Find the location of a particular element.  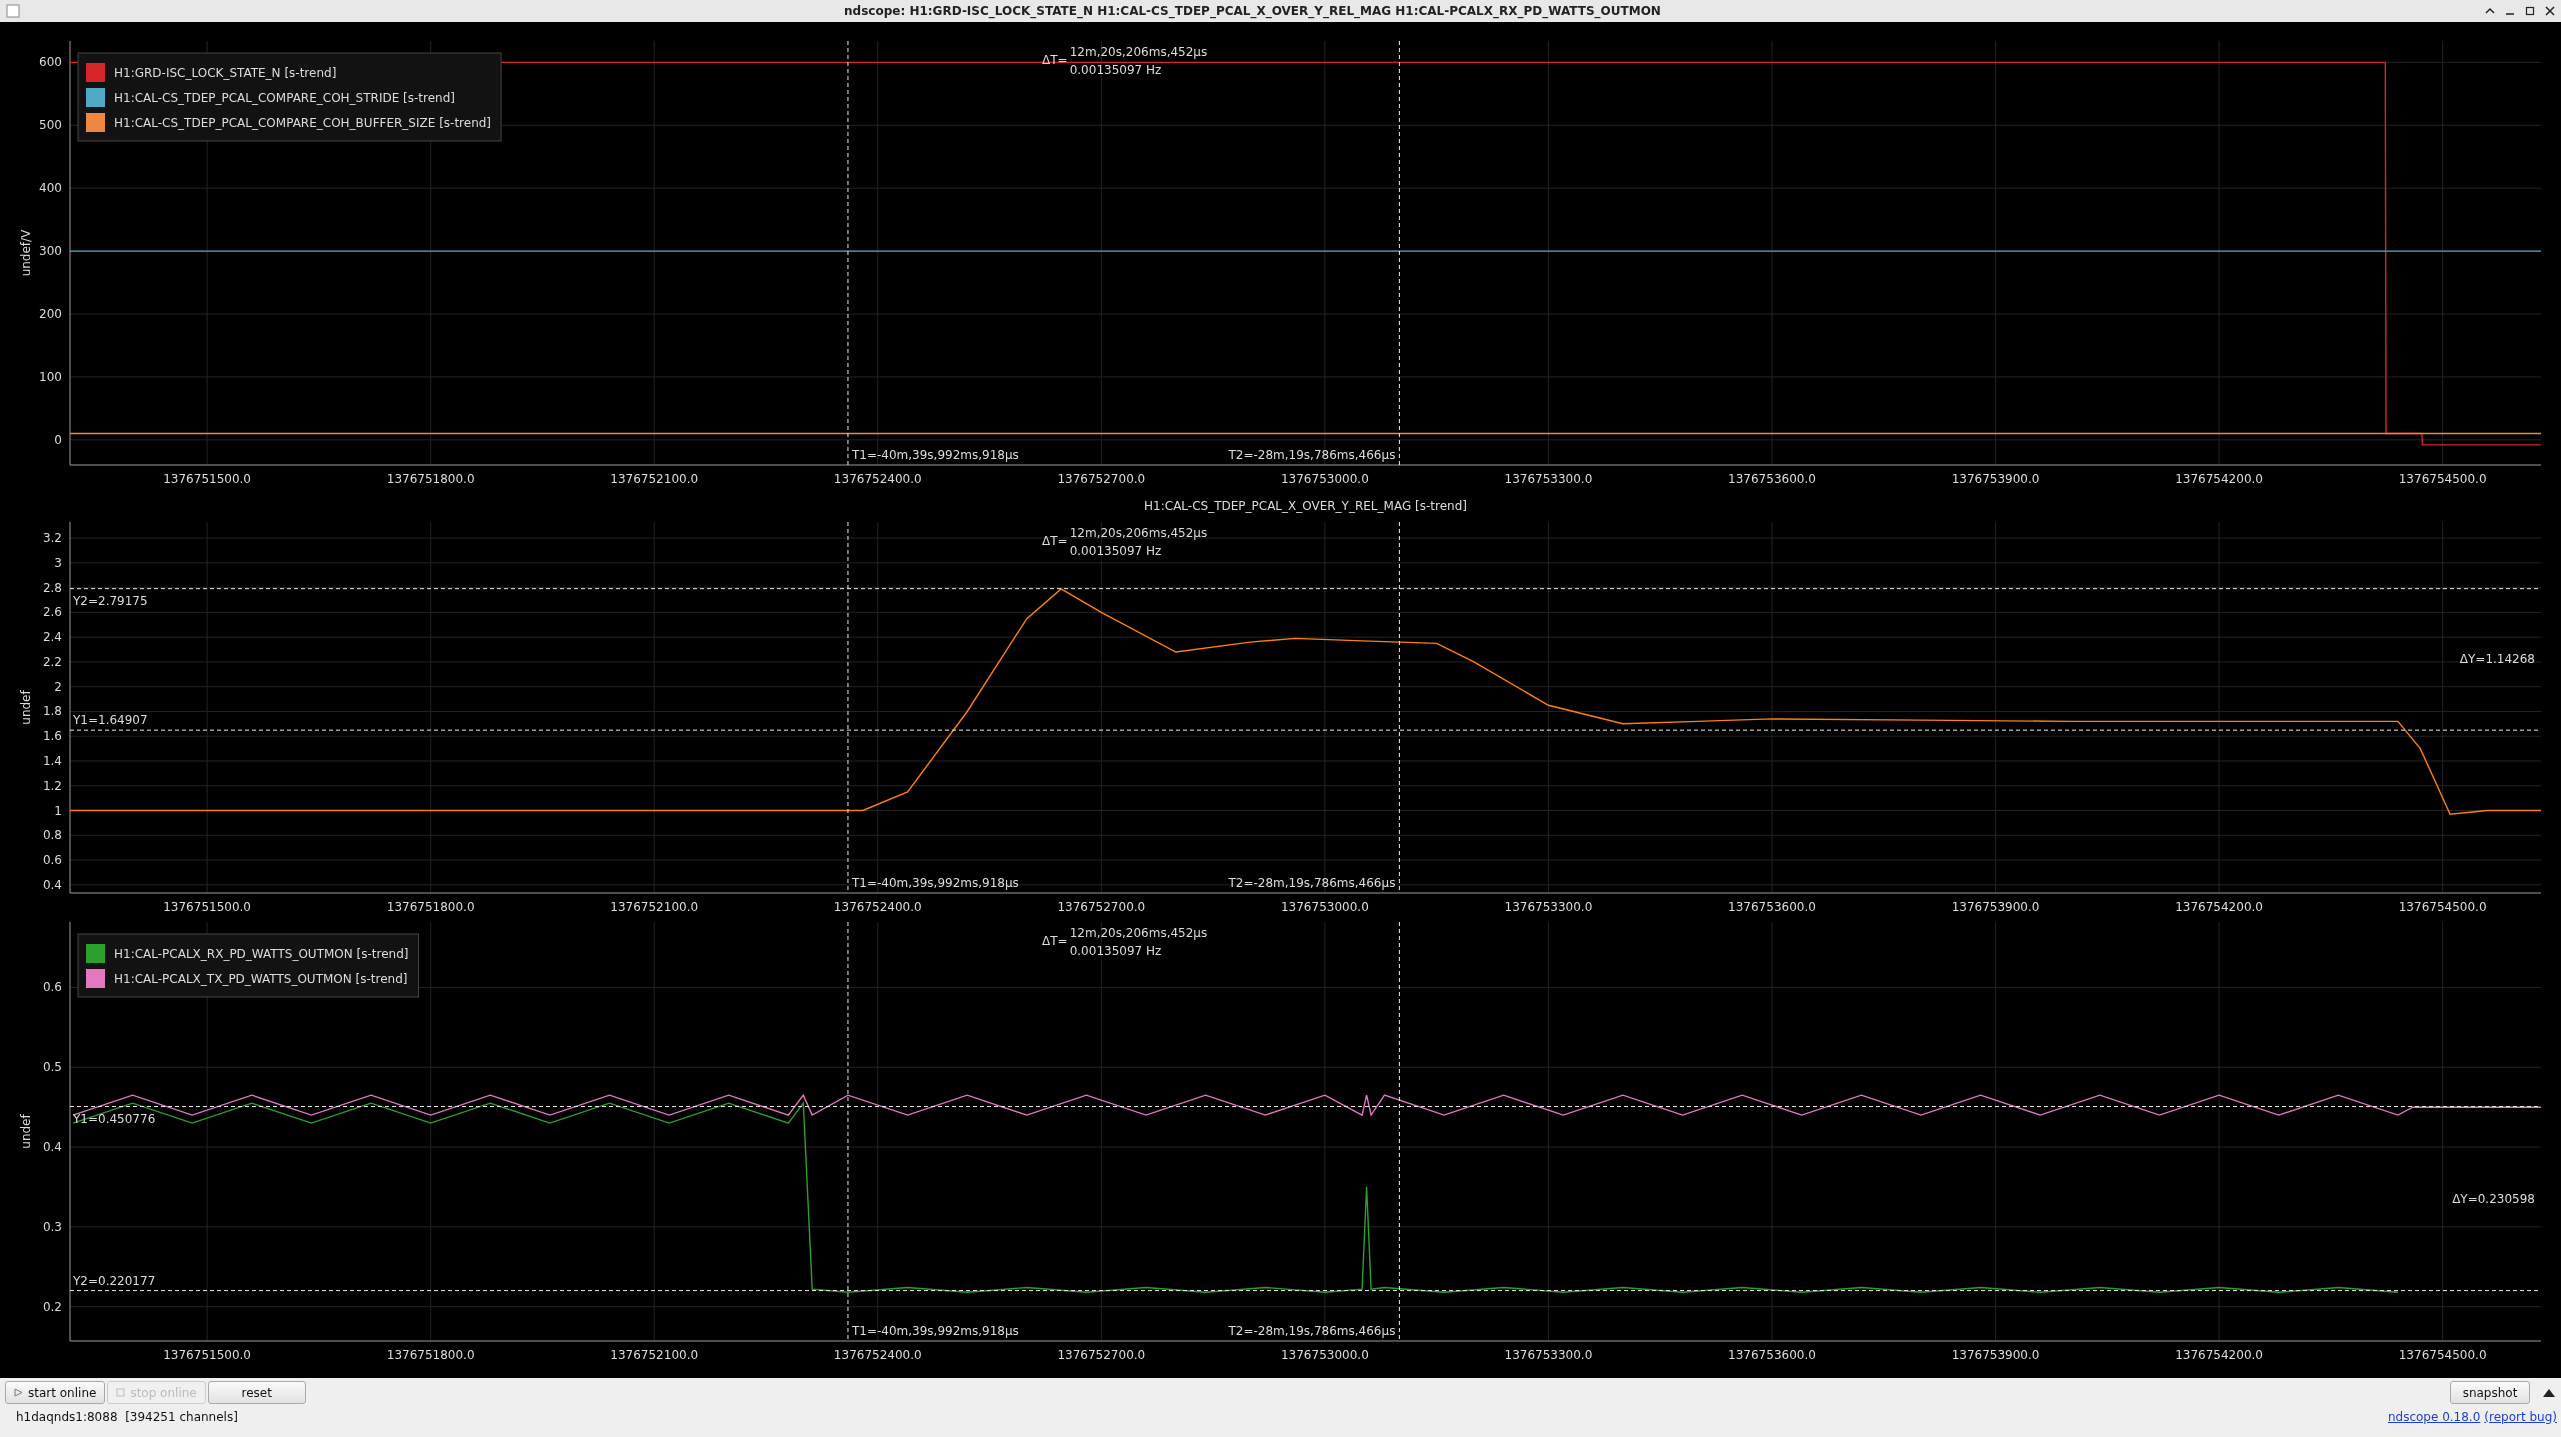

delta-label: ΔY=0.230598 is located at coordinates (2493, 1198).